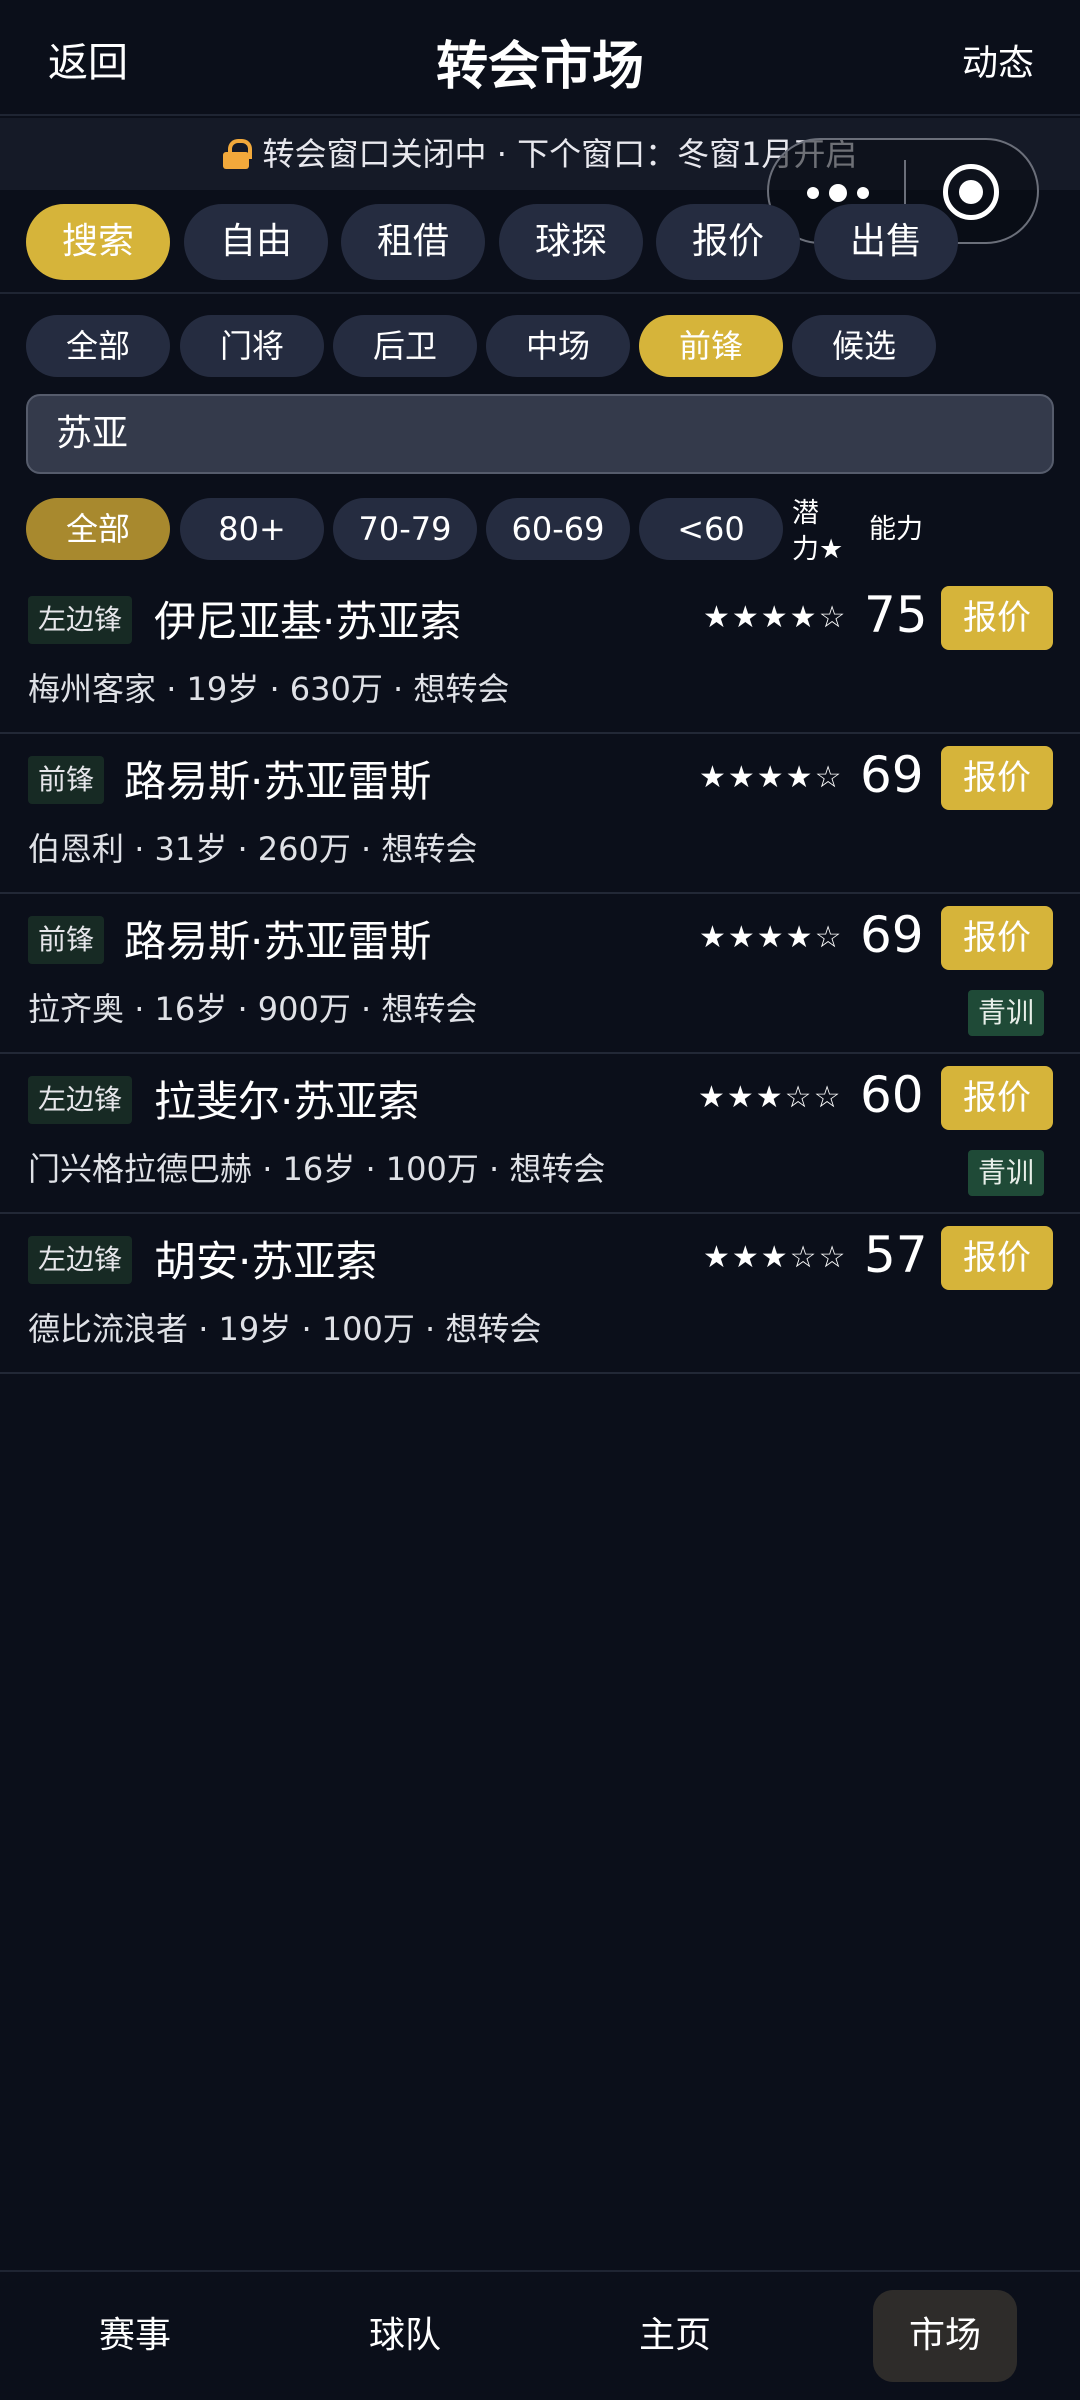  What do you see at coordinates (253, 849) in the screenshot?
I see `player-meta: 伯恩利 · 31岁 · 260万 · 想转会` at bounding box center [253, 849].